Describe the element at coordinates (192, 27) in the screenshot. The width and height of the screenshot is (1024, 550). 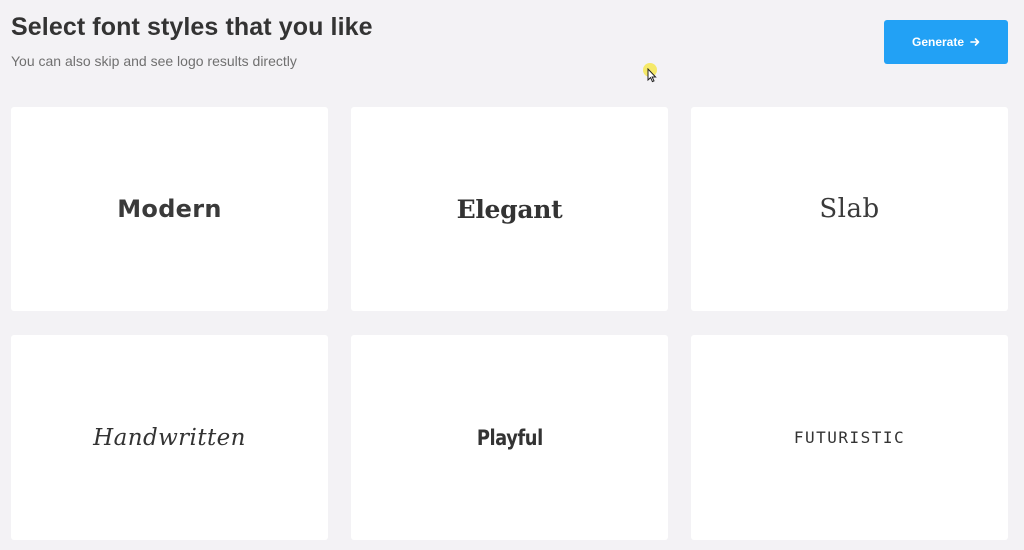
I see `page-title: Select font styles that you like` at that location.